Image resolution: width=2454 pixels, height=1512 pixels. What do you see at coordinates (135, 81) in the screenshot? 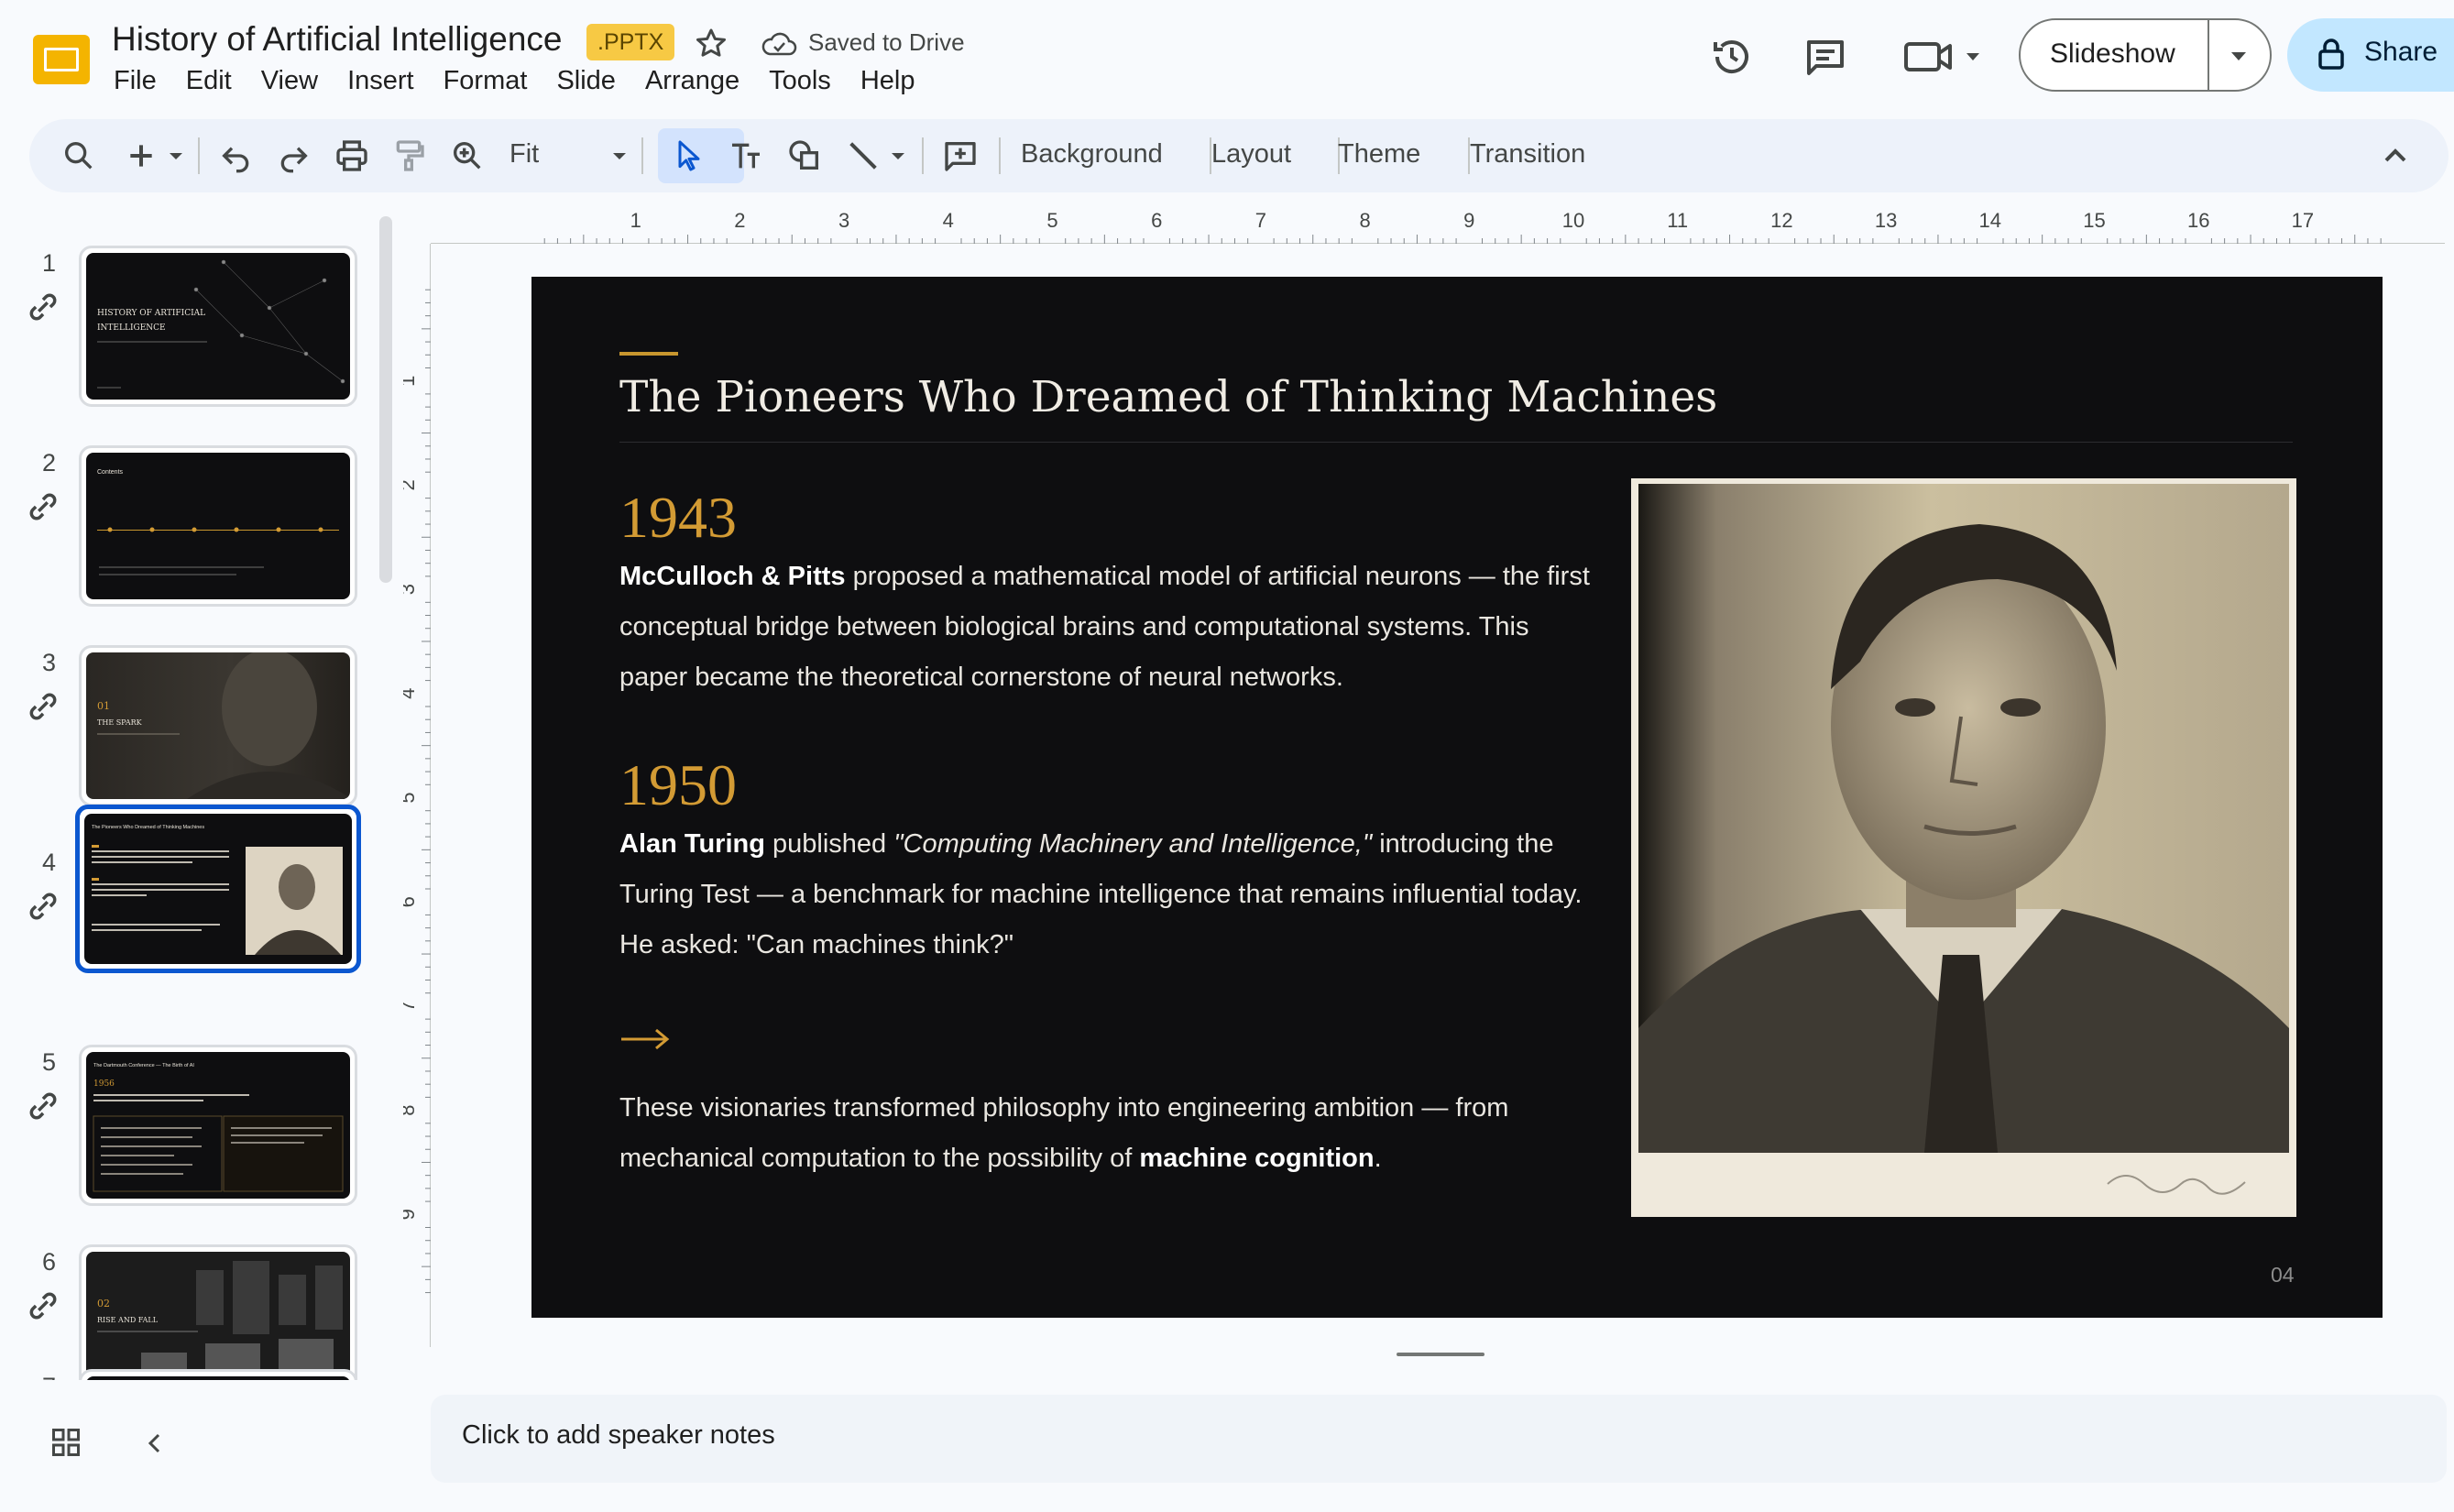
I see `menu-file: File` at bounding box center [135, 81].